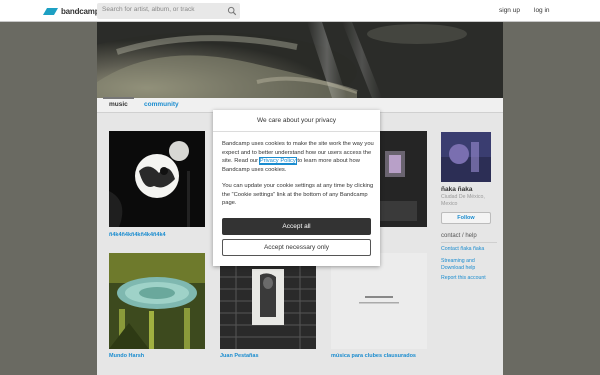  What do you see at coordinates (239, 356) in the screenshot?
I see `album-title: Juan Pestañas` at bounding box center [239, 356].